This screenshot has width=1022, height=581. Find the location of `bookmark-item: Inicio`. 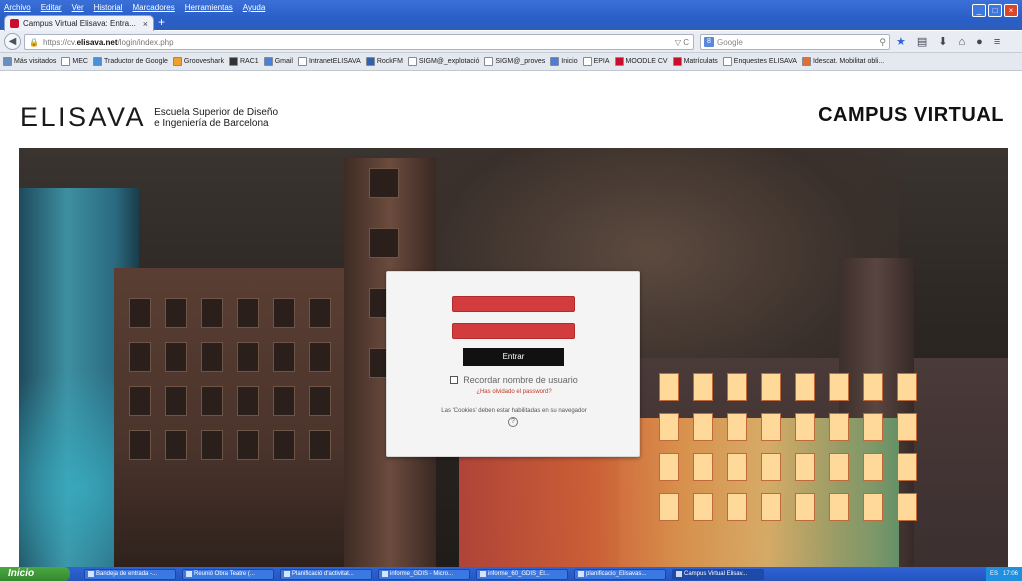

bookmark-item: Inicio is located at coordinates (564, 61).